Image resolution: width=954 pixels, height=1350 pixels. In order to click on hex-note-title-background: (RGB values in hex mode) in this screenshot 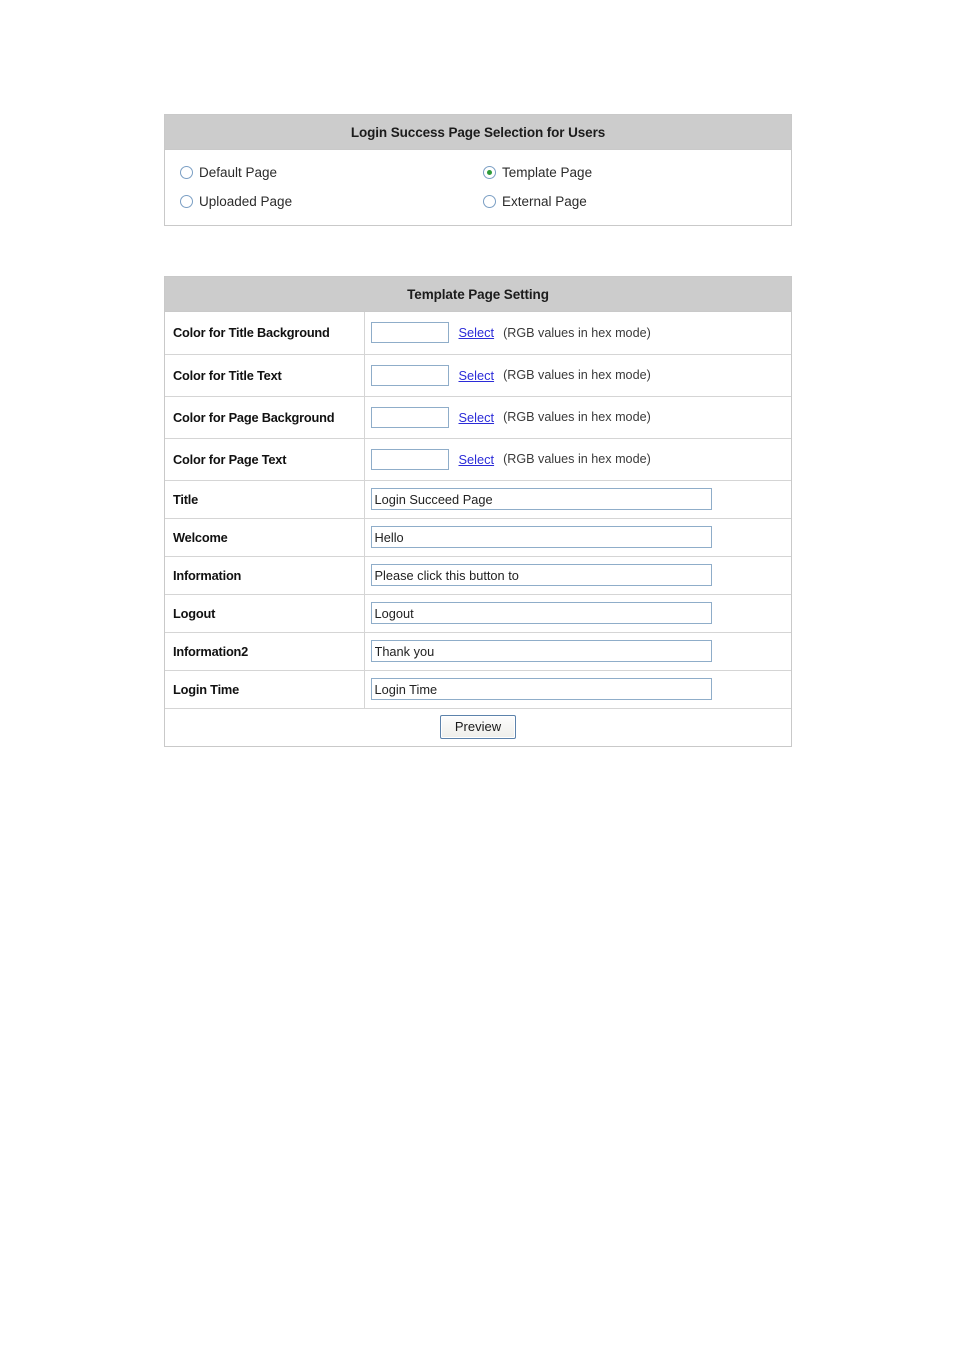, I will do `click(577, 332)`.